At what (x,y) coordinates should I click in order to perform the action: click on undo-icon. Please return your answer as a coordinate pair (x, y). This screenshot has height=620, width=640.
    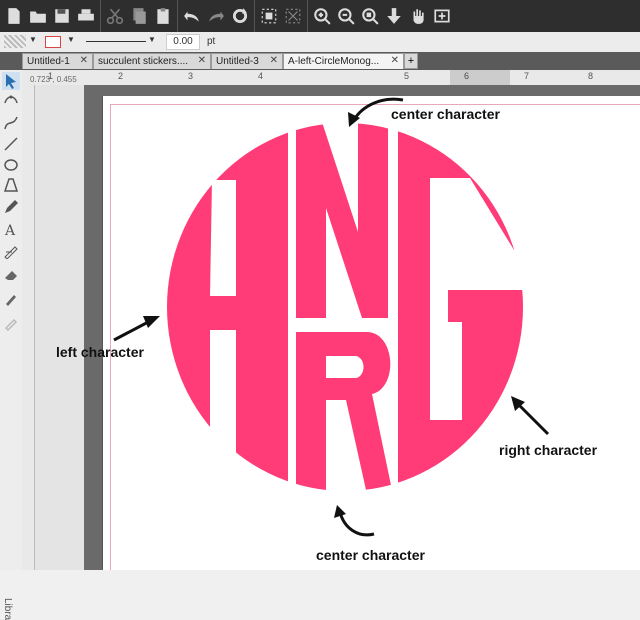
    Looking at the image, I should click on (192, 16).